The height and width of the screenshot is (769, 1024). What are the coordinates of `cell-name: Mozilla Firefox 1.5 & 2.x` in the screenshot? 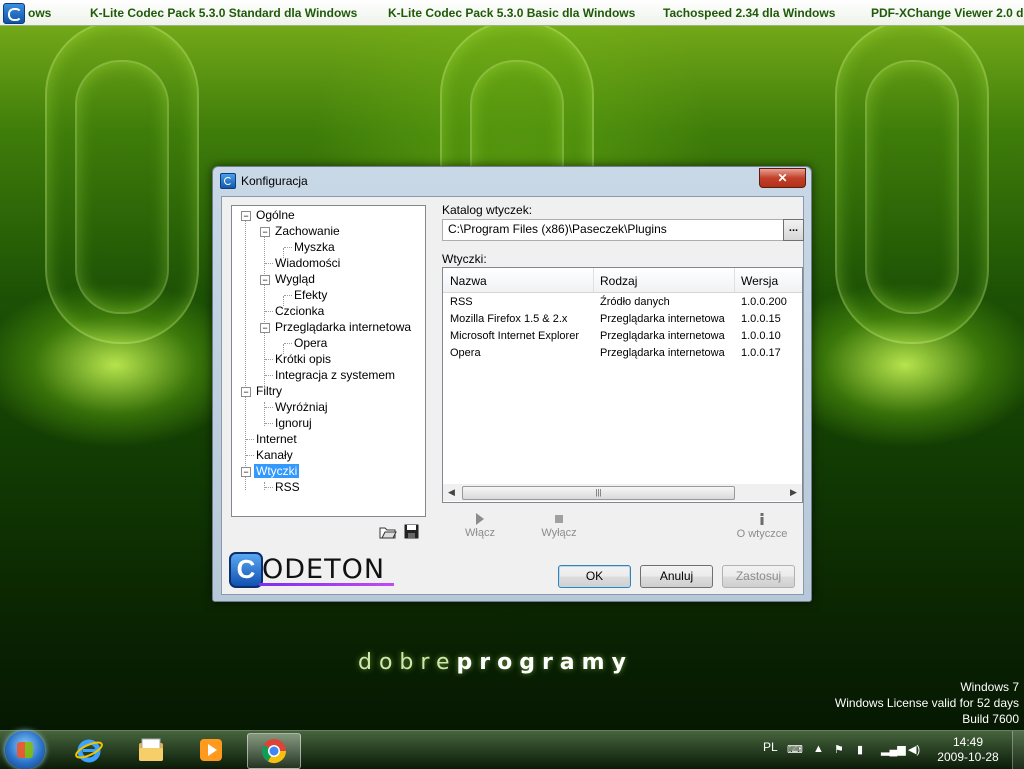 It's located at (509, 319).